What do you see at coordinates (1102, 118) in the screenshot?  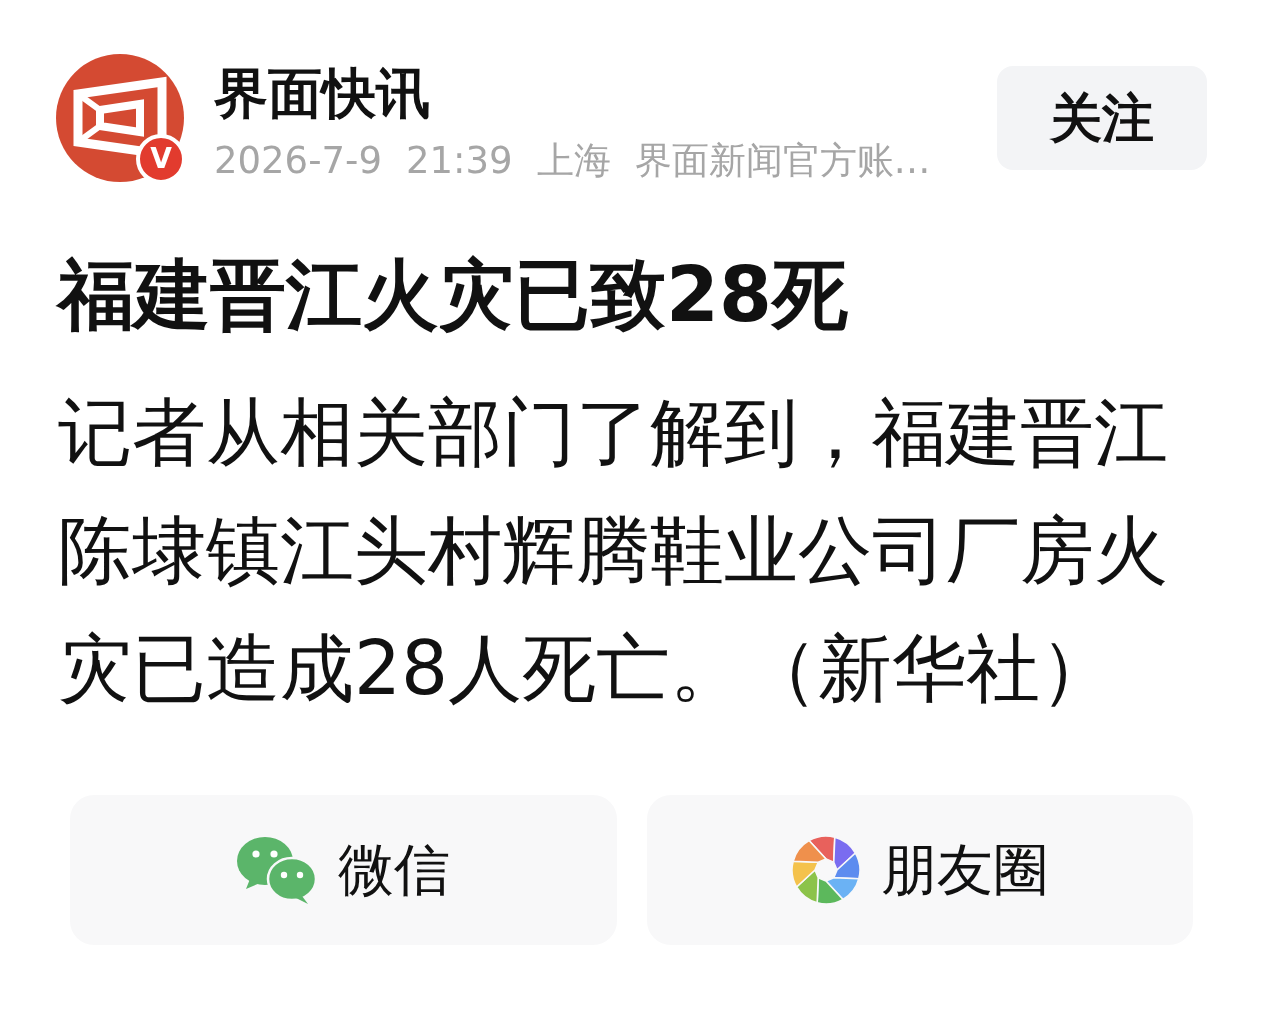 I see `follow-button: 关注` at bounding box center [1102, 118].